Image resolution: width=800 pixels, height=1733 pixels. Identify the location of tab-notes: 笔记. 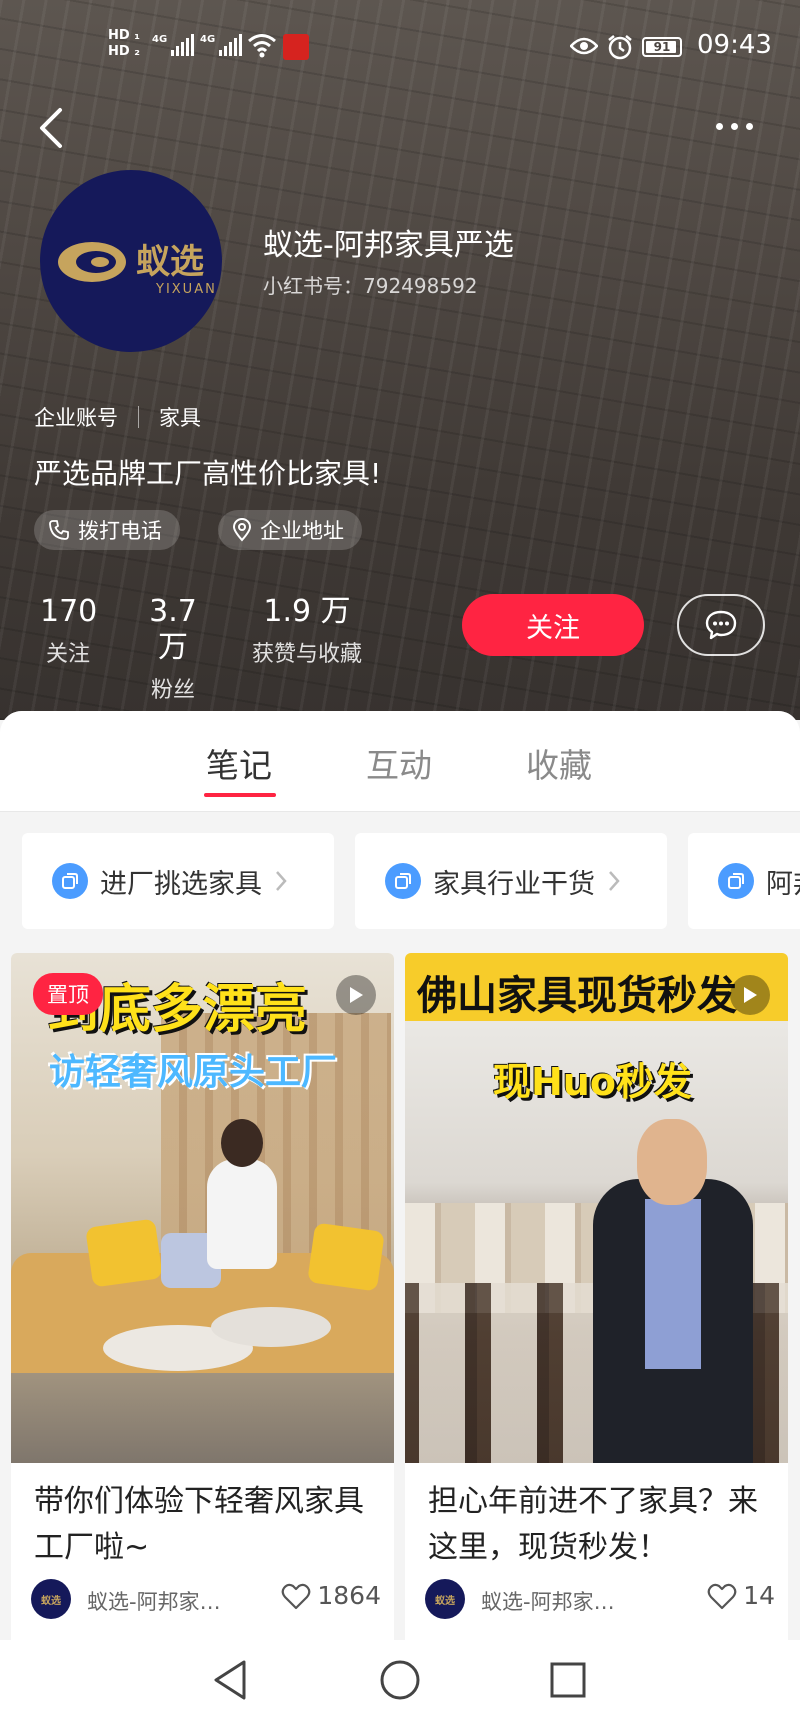
(239, 763).